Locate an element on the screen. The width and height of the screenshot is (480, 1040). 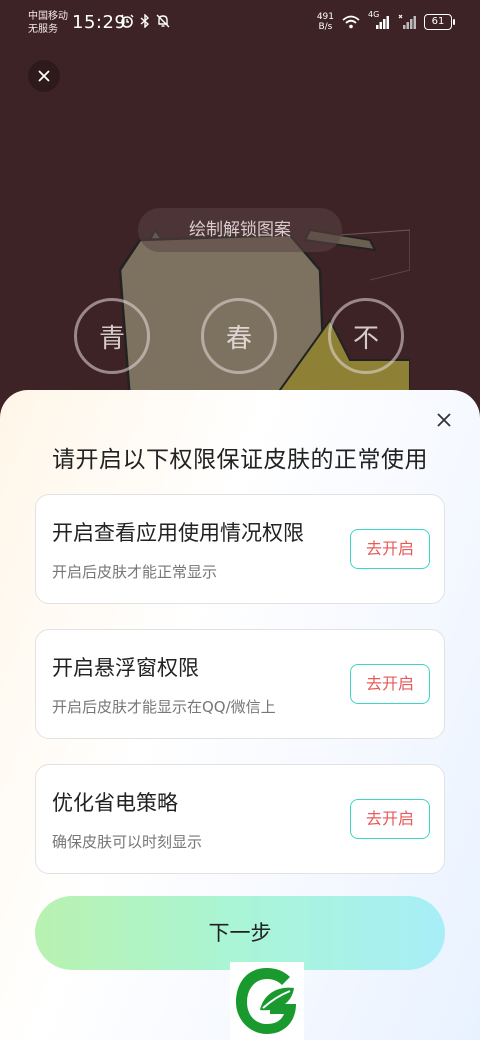
next-step-button: 下一步 is located at coordinates (240, 933).